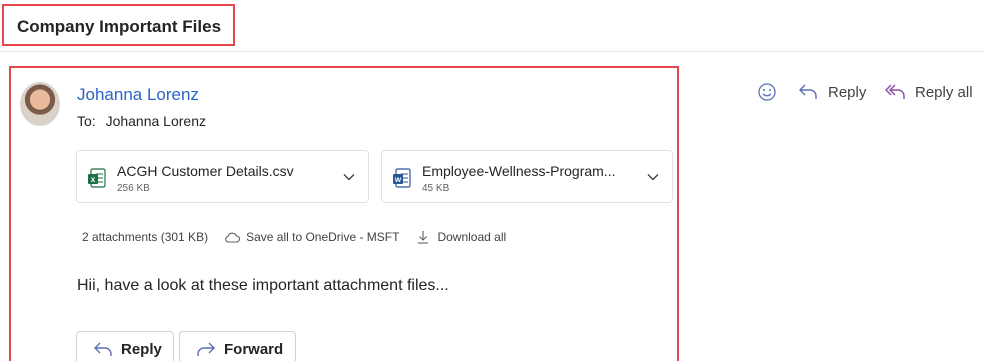  Describe the element at coordinates (145, 237) in the screenshot. I see `attachment-count: 2 attachments (301 KB)` at that location.